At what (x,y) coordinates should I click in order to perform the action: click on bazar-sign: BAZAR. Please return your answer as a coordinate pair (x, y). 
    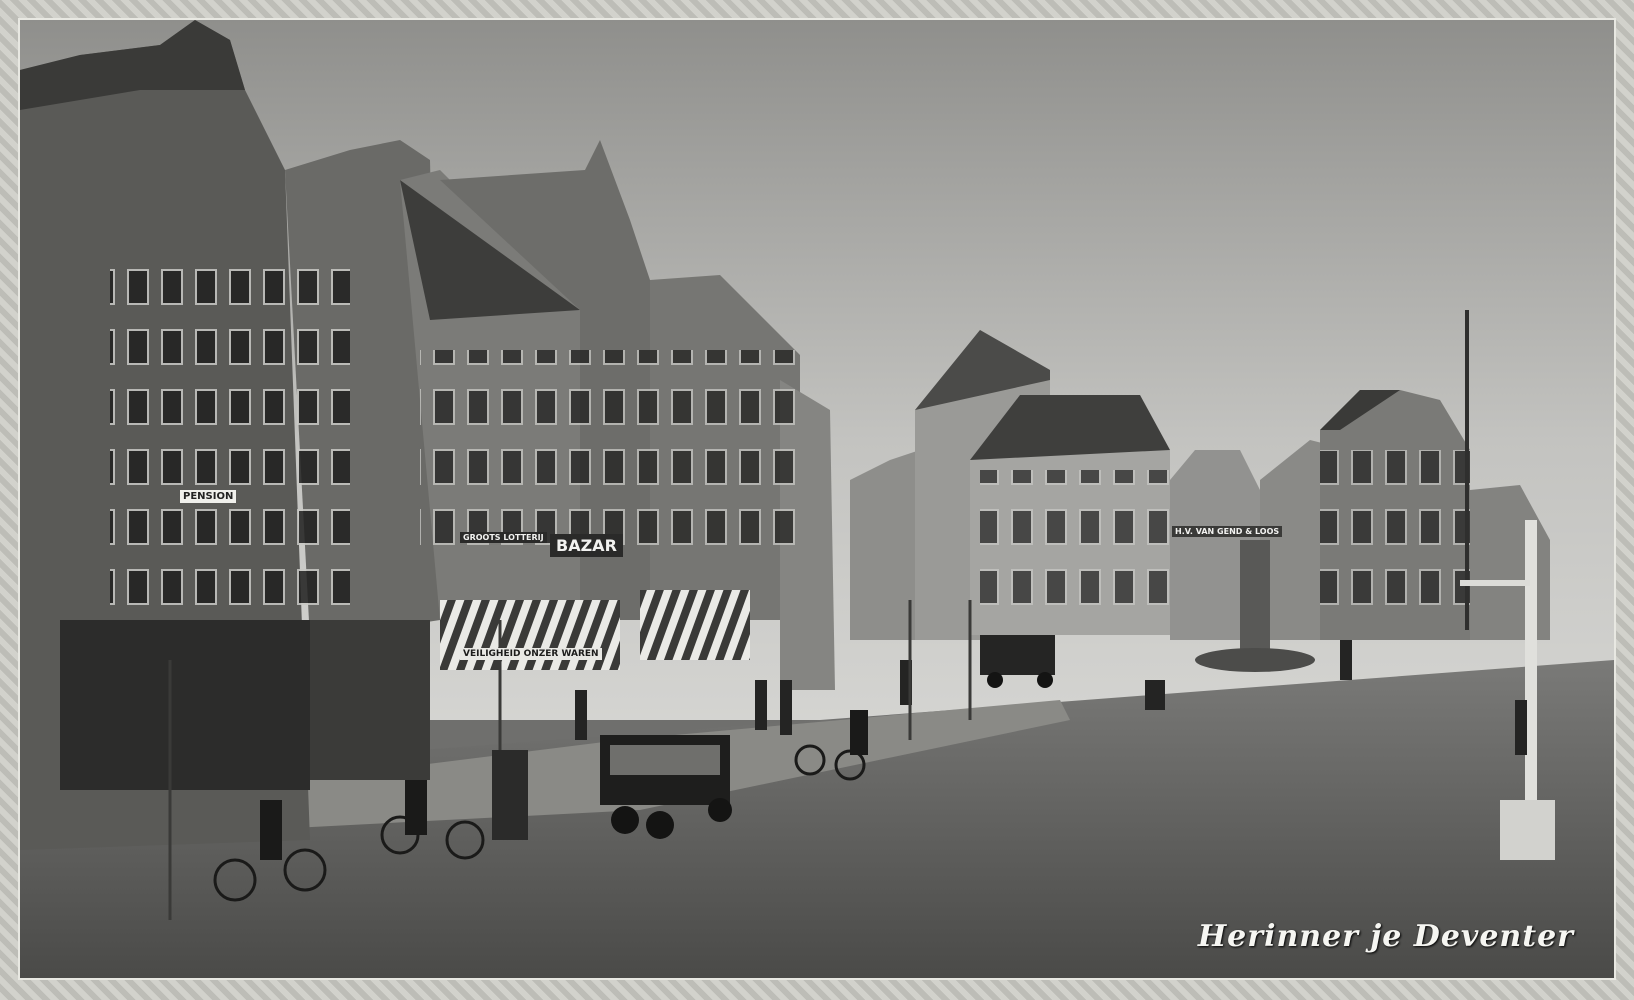
    Looking at the image, I should click on (586, 545).